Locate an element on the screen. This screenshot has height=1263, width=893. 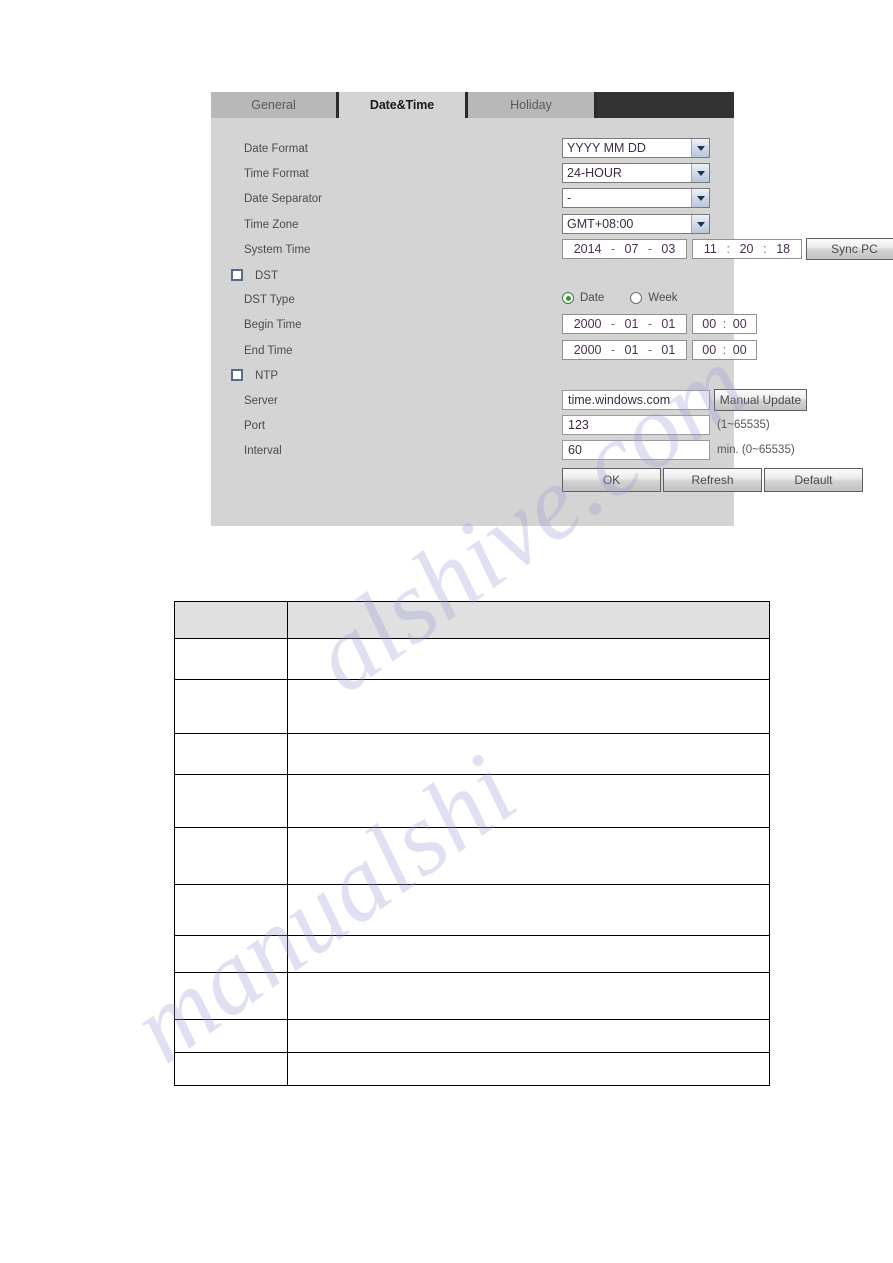
label-server: Server is located at coordinates (261, 400).